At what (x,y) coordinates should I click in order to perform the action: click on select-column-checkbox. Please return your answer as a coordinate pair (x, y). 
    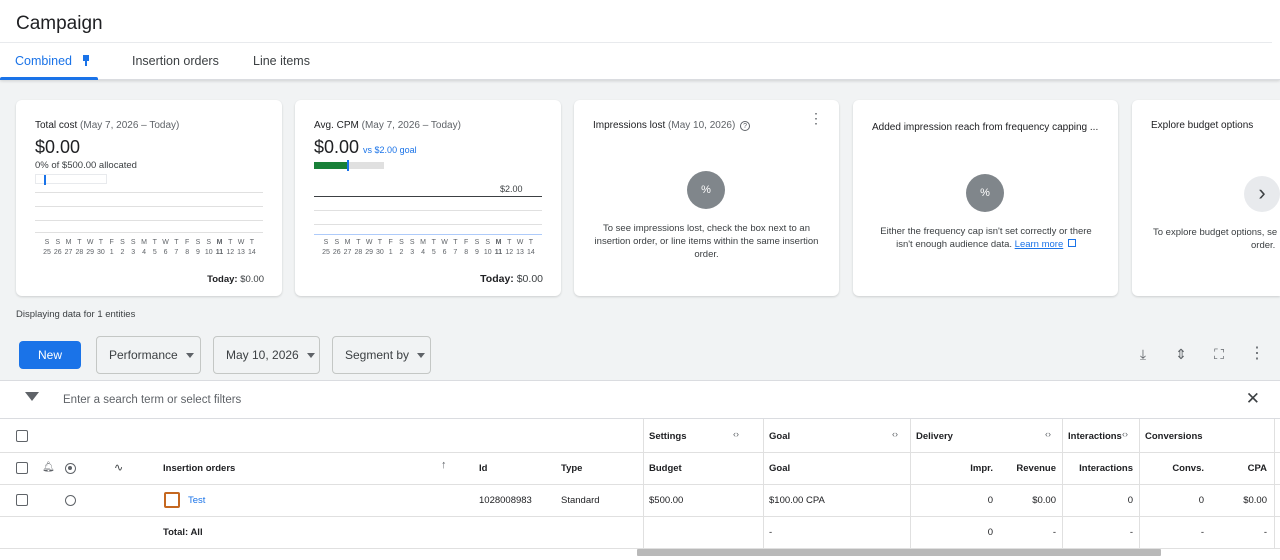
    Looking at the image, I should click on (22, 468).